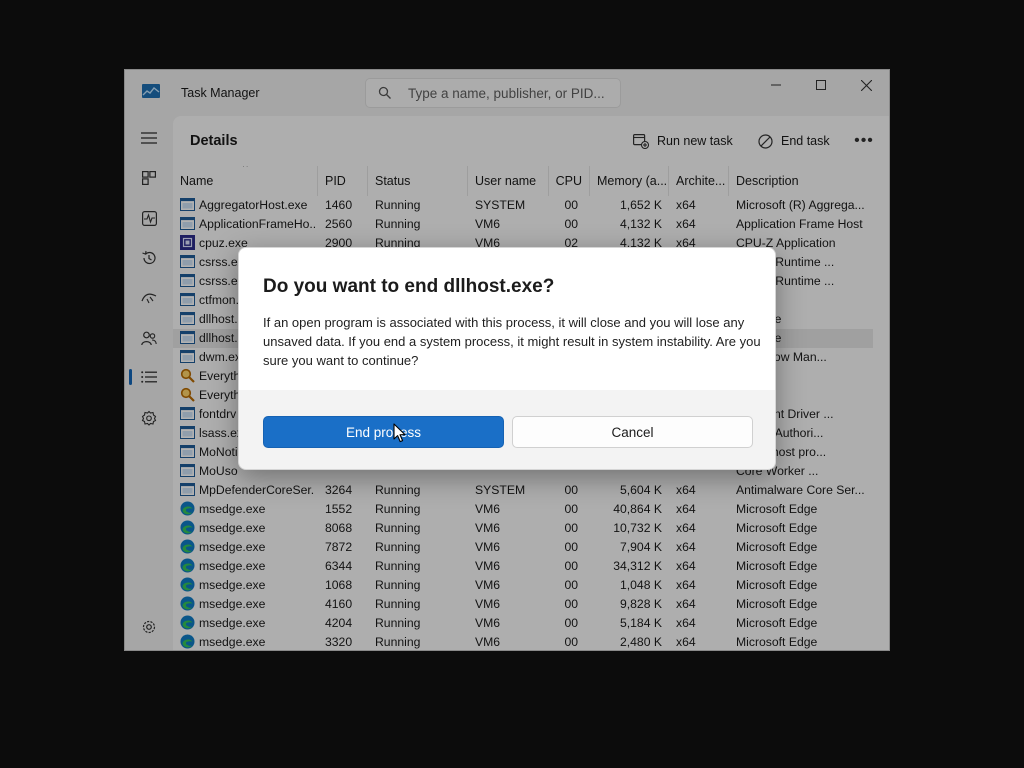  I want to click on end-process-button: End process, so click(383, 432).